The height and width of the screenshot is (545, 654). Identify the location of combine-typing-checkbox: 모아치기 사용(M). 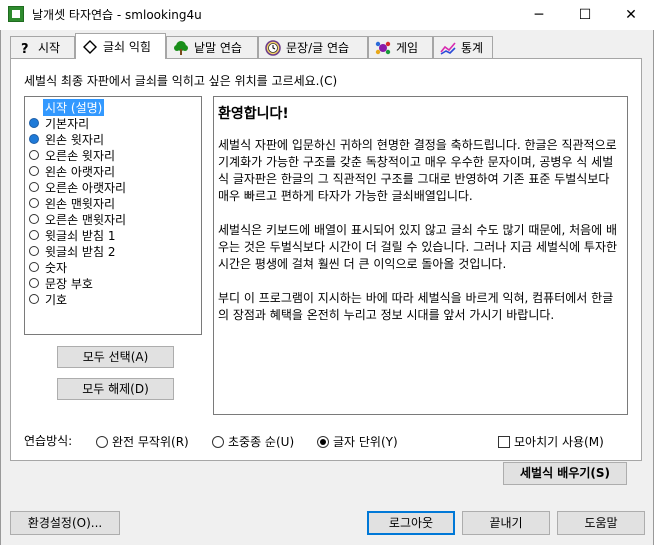
(551, 441).